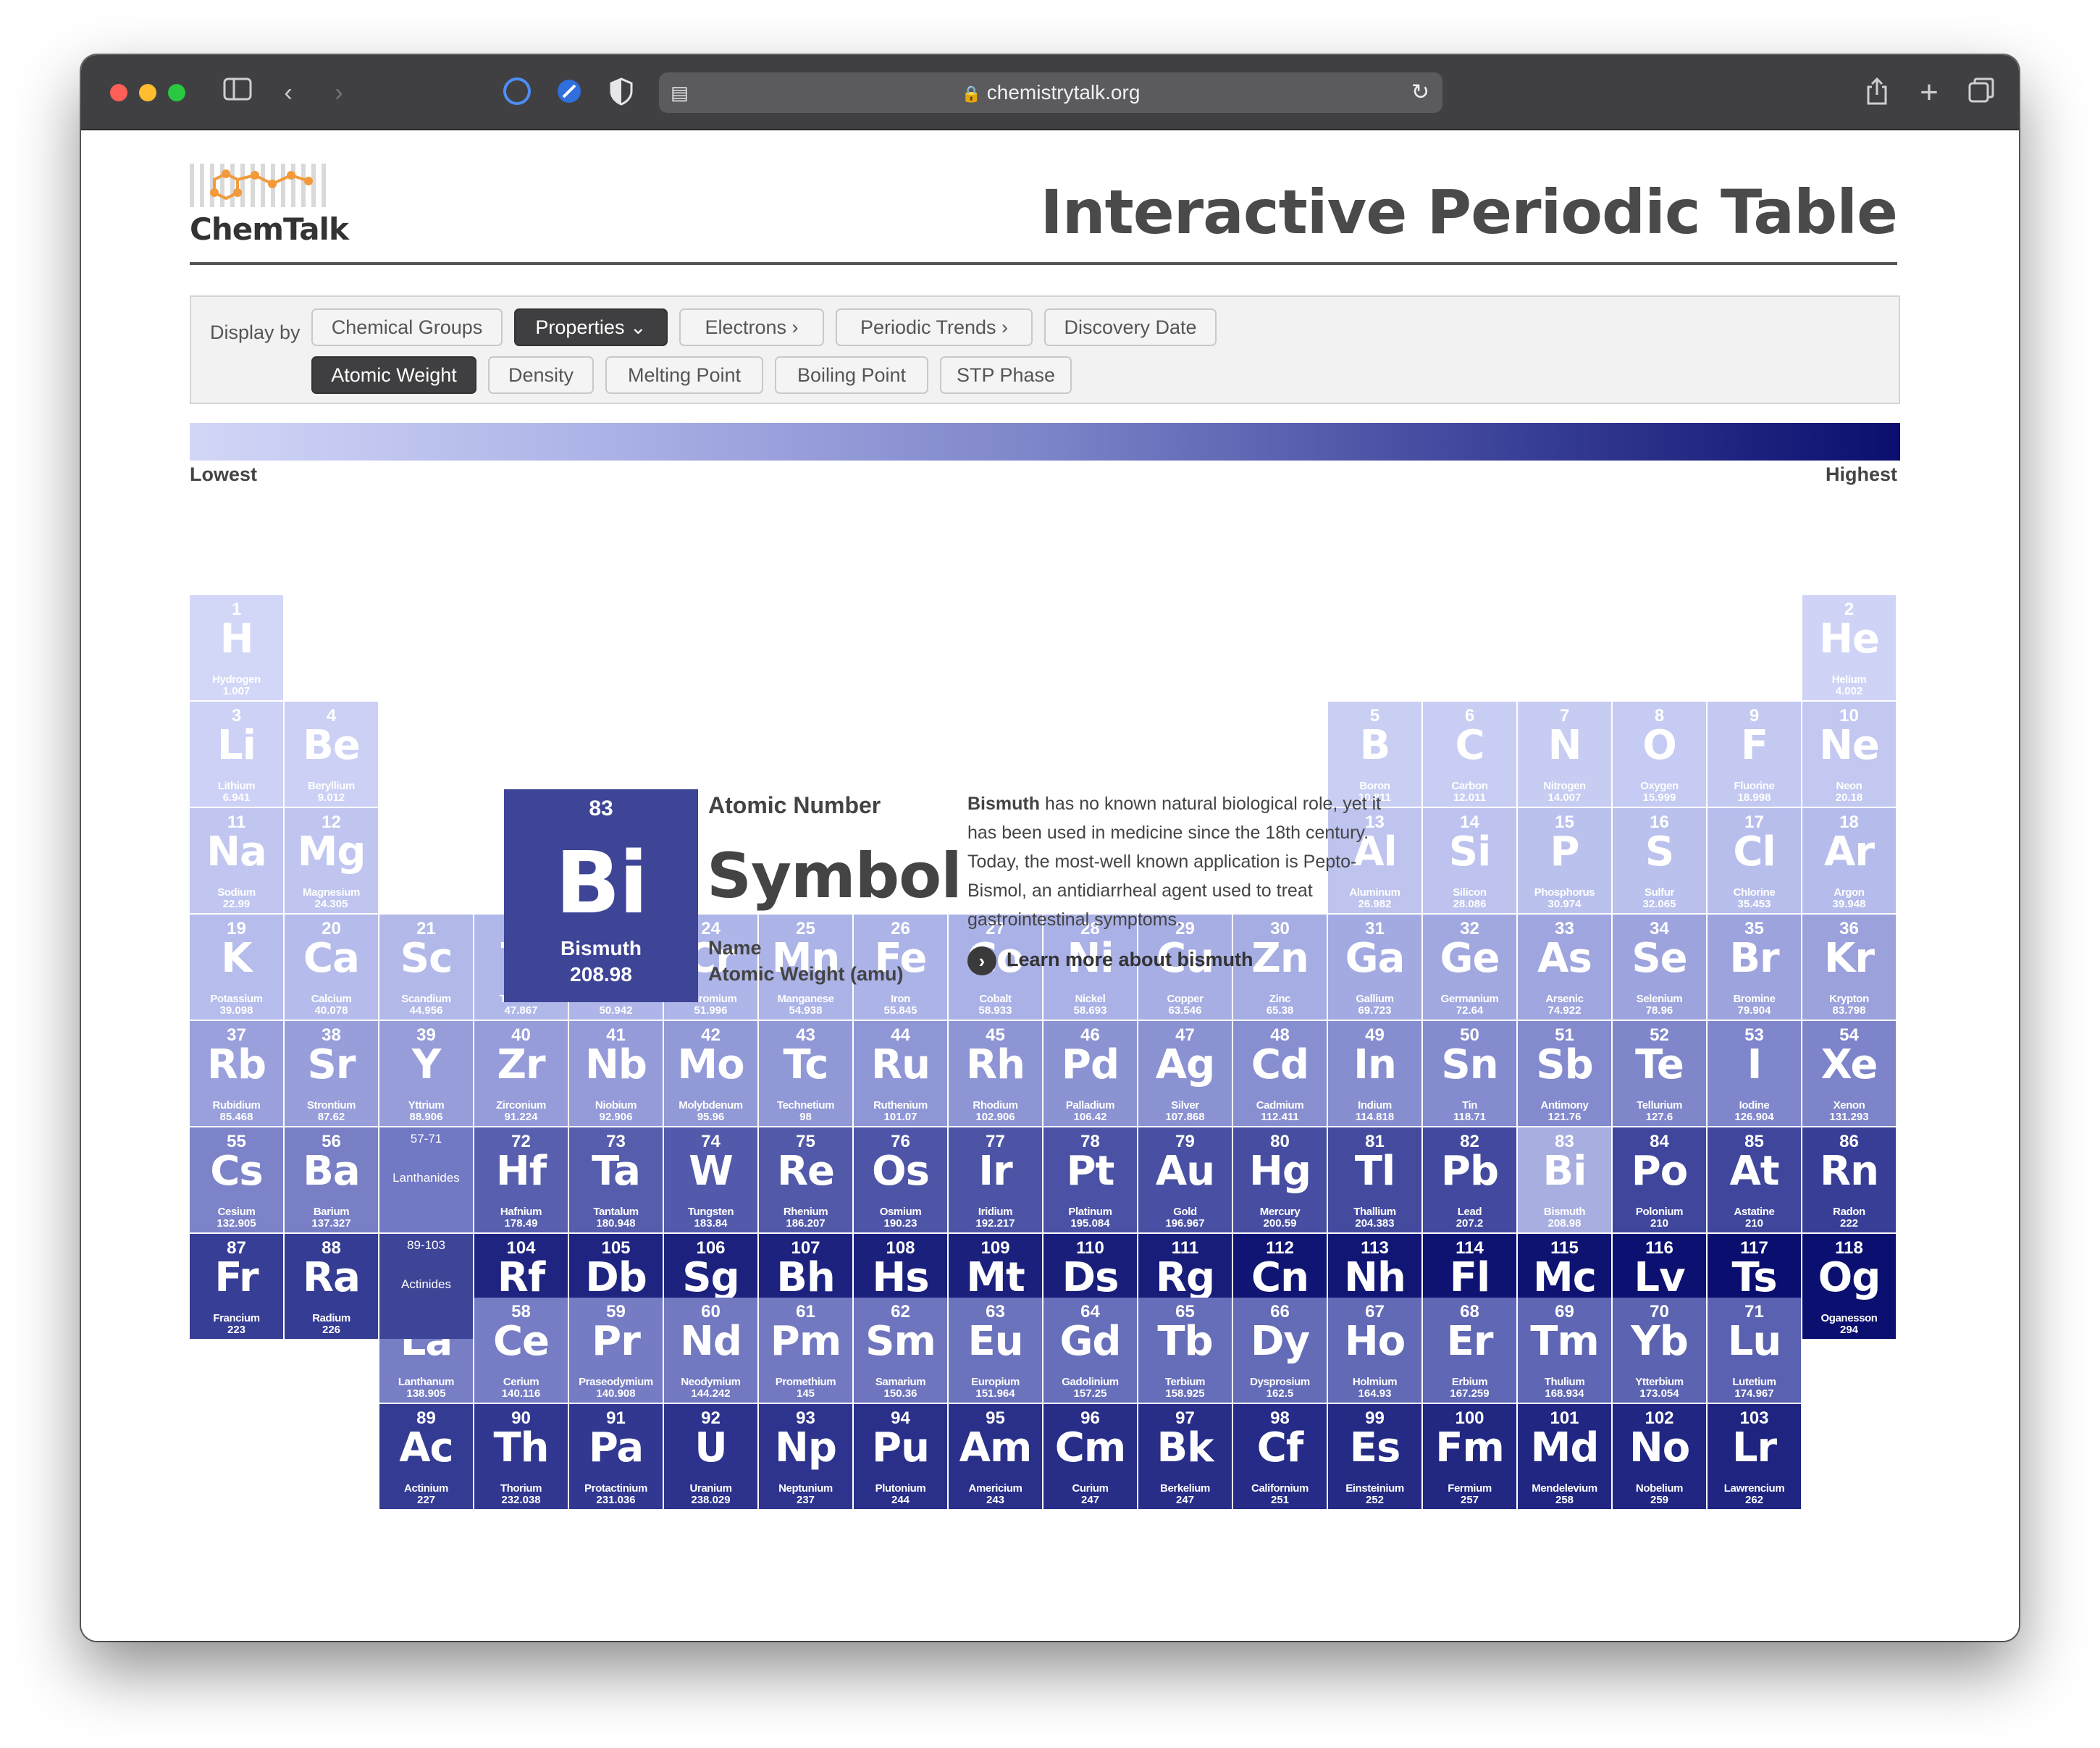  I want to click on element-tile-thorium: 90 Th Thorium 232.038, so click(521, 1456).